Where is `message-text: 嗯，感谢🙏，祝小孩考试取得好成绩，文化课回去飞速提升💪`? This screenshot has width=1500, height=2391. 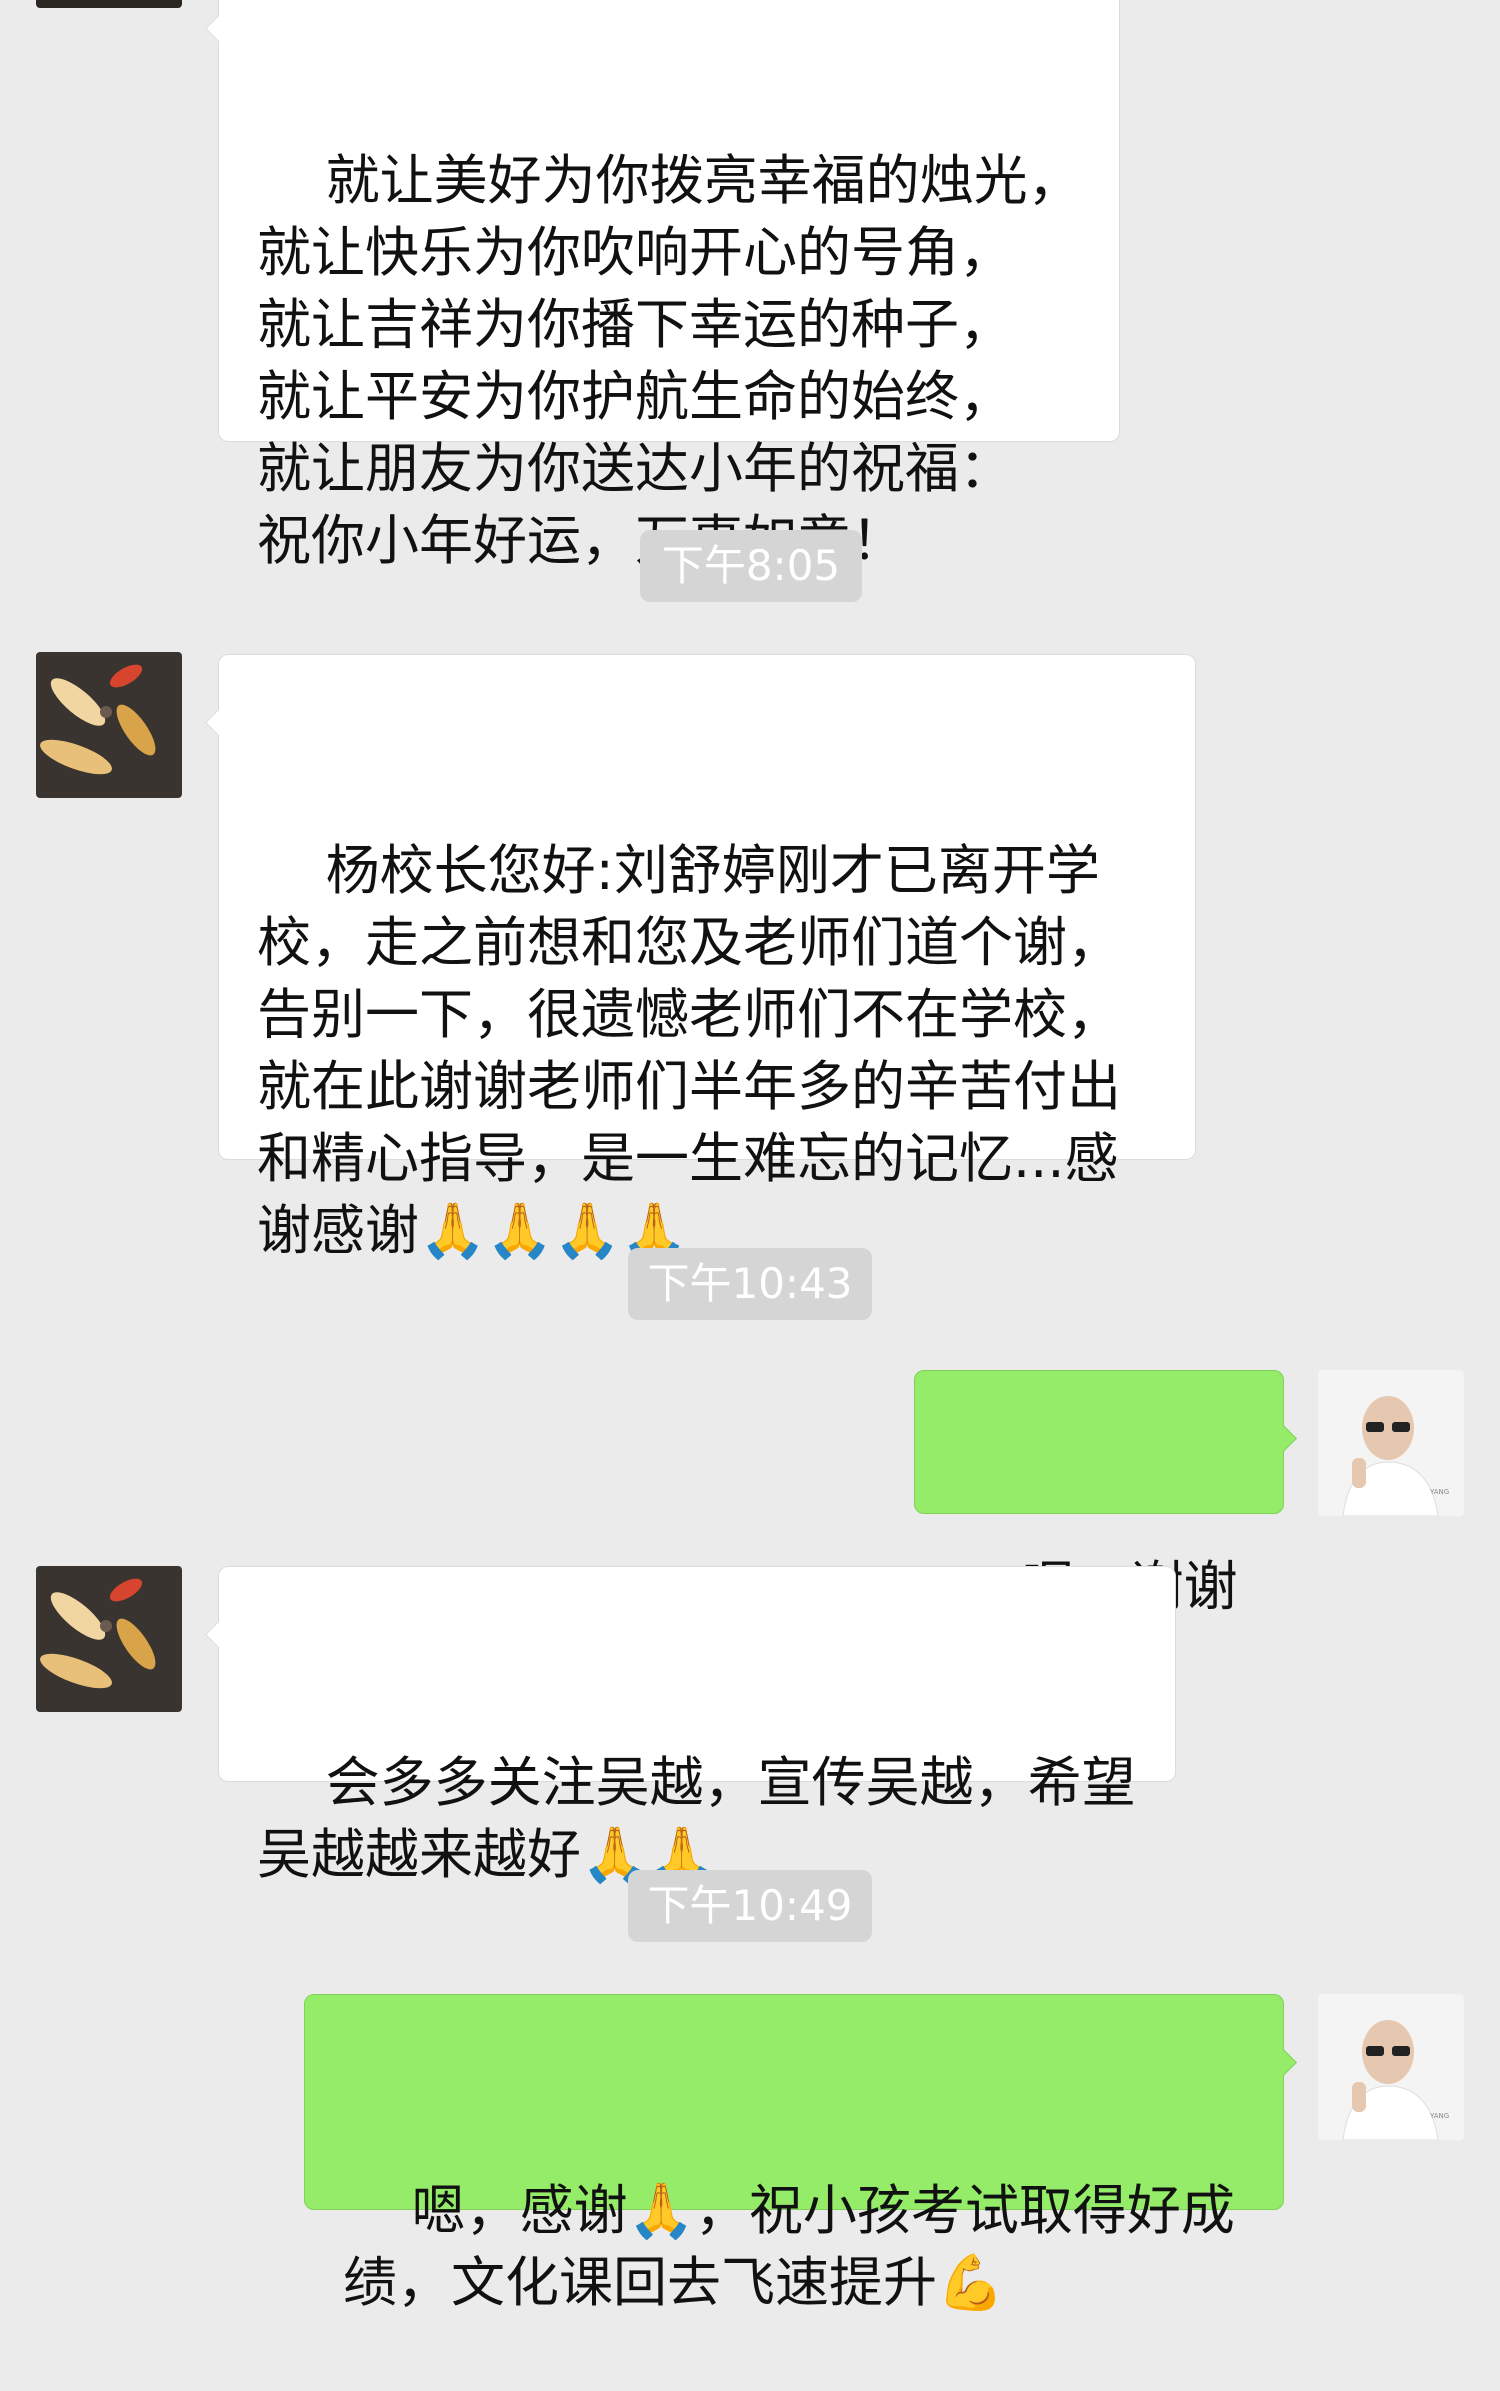
message-text: 嗯，感谢🙏，祝小孩考试取得好成绩，文化课回去飞速提升💪 is located at coordinates (789, 2246).